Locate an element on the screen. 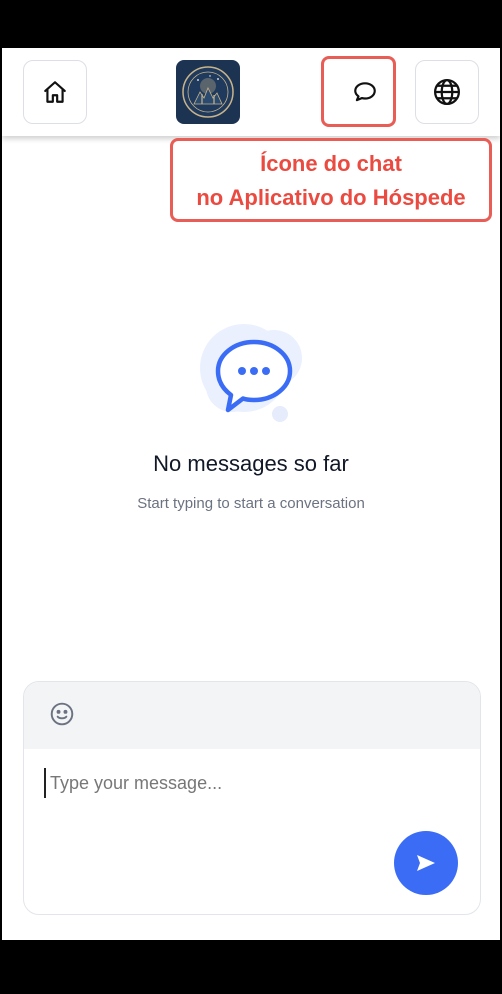 This screenshot has width=502, height=994. send-arrow-icon is located at coordinates (426, 863).